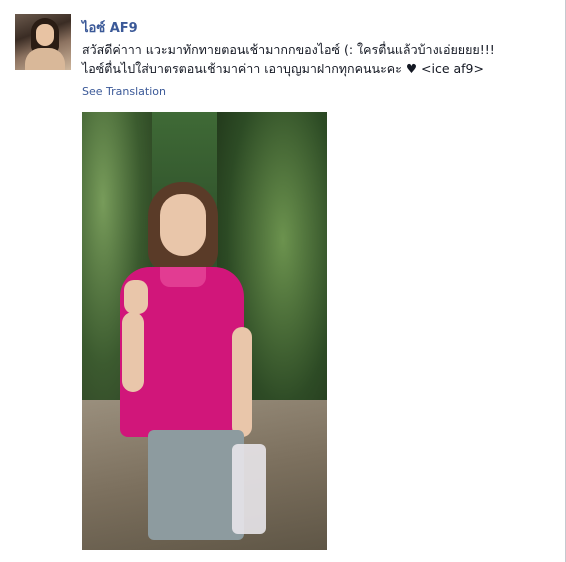 This screenshot has width=566, height=562. I want to click on photo-person-arm-right, so click(242, 382).